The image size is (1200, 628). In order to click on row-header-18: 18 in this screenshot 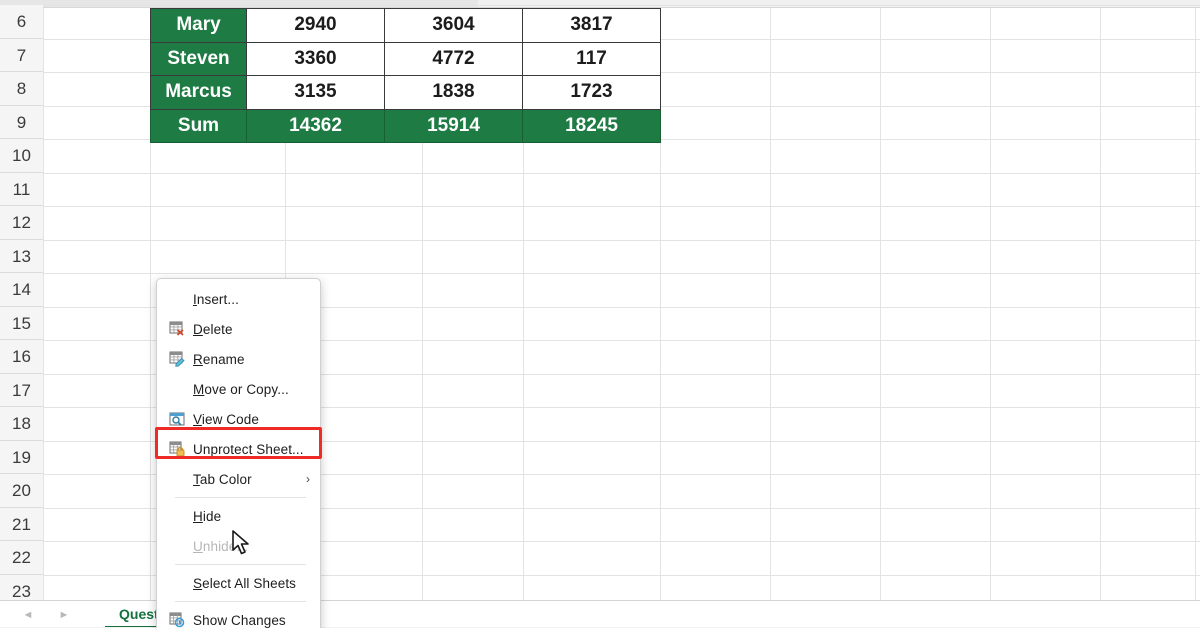, I will do `click(21, 424)`.